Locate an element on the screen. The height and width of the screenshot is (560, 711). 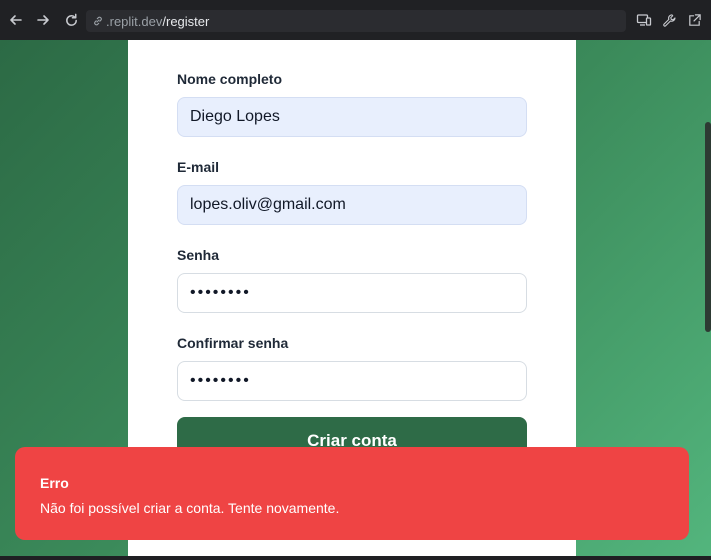
email-label: E-mail is located at coordinates (198, 167).